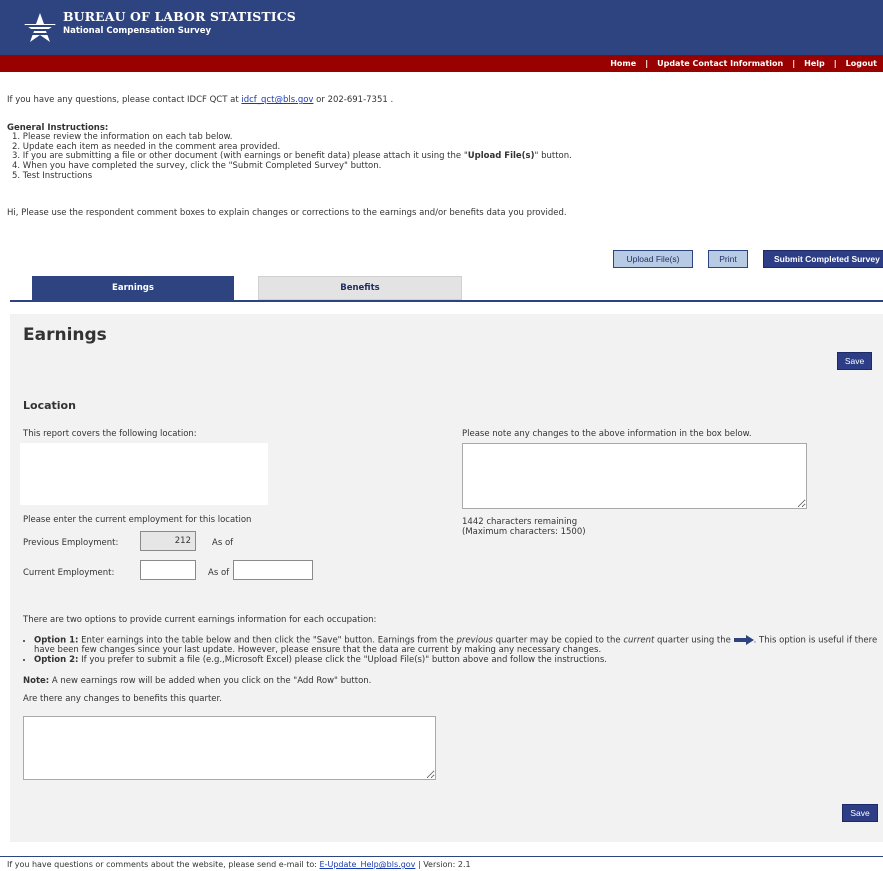  Describe the element at coordinates (743, 640) in the screenshot. I see `copy-arrow-icon` at that location.